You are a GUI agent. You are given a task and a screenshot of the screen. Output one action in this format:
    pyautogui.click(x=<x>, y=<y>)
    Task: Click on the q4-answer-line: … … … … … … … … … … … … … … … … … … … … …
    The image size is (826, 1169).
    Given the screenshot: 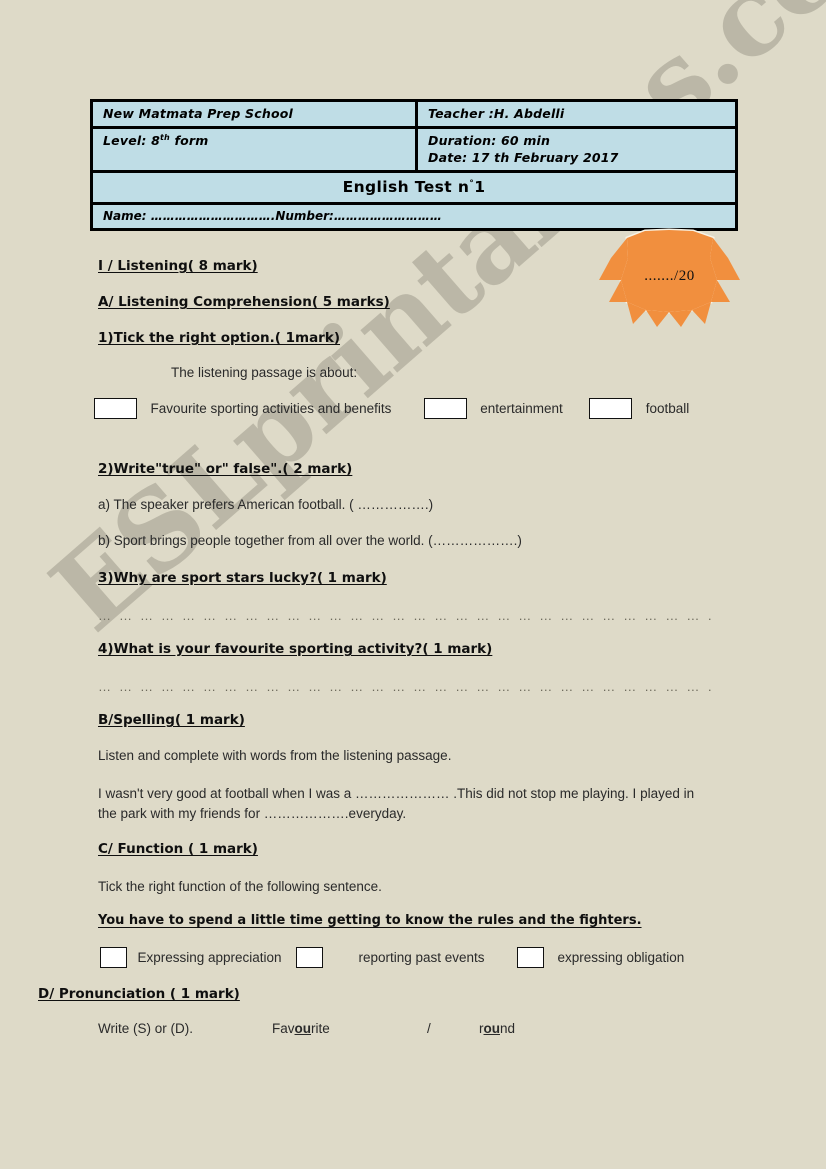 What is the action you would take?
    pyautogui.click(x=405, y=686)
    